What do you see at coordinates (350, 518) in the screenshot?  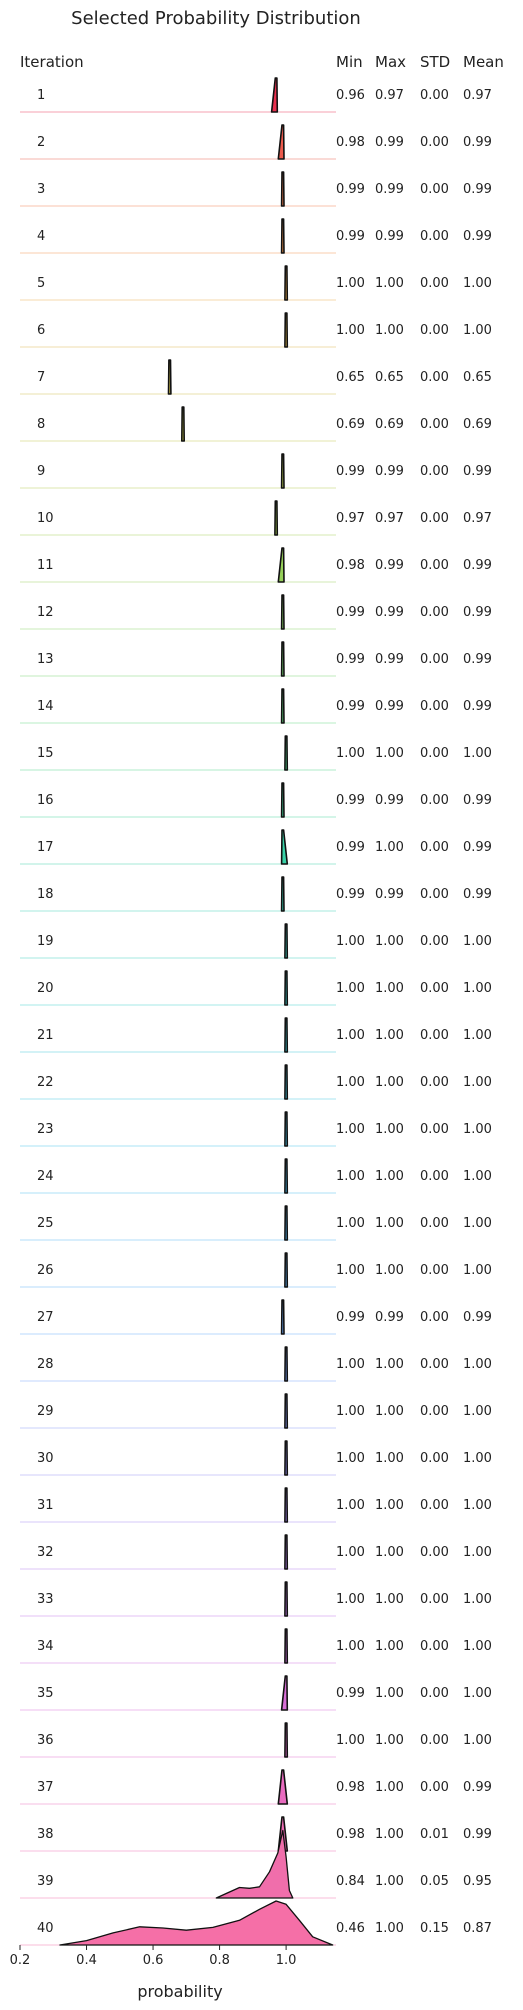 I see `min-cell: 0.97` at bounding box center [350, 518].